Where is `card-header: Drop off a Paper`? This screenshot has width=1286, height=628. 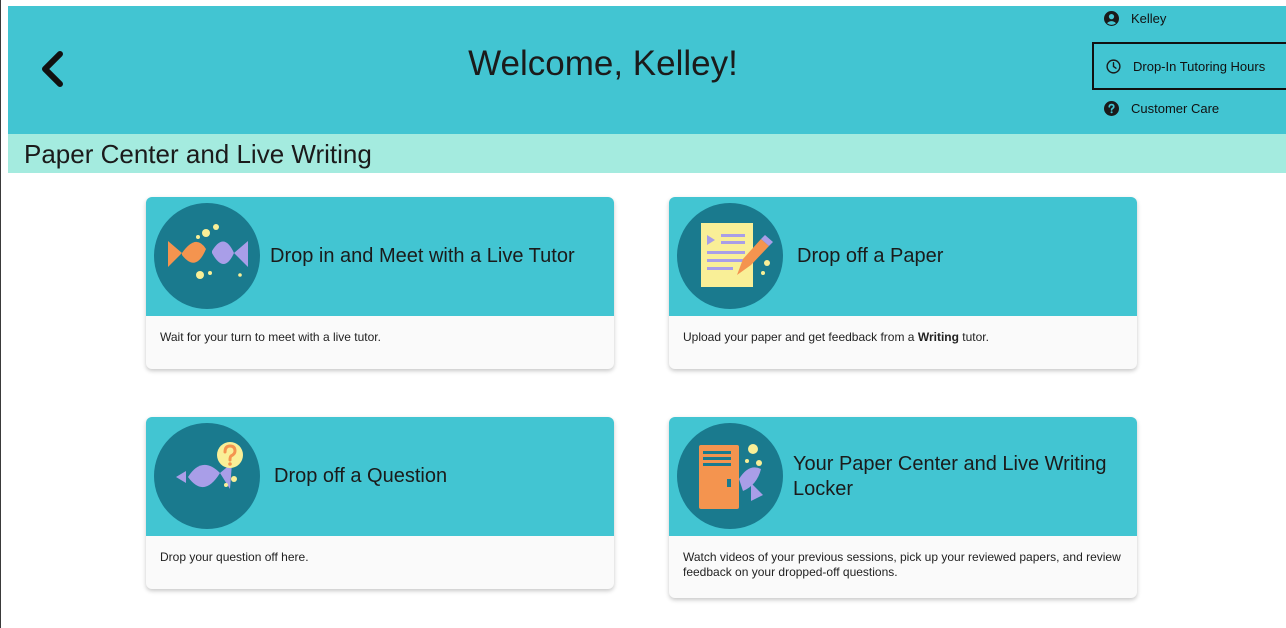 card-header: Drop off a Paper is located at coordinates (903, 256).